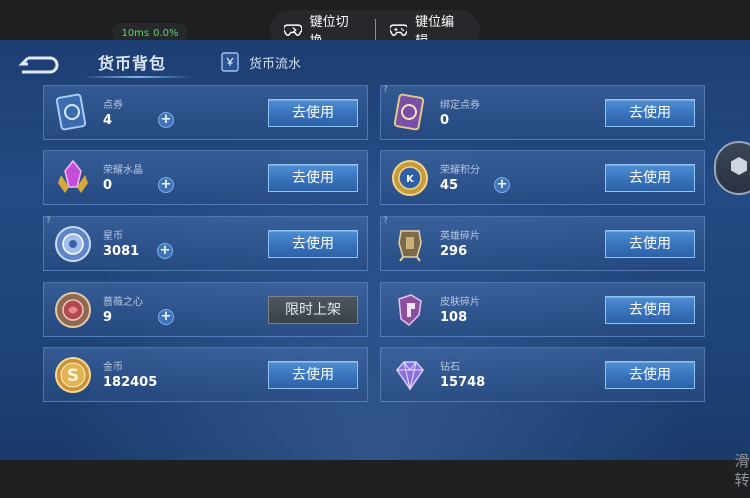 This screenshot has width=750, height=498. Describe the element at coordinates (166, 120) in the screenshot. I see `add-voucher-button: +` at that location.